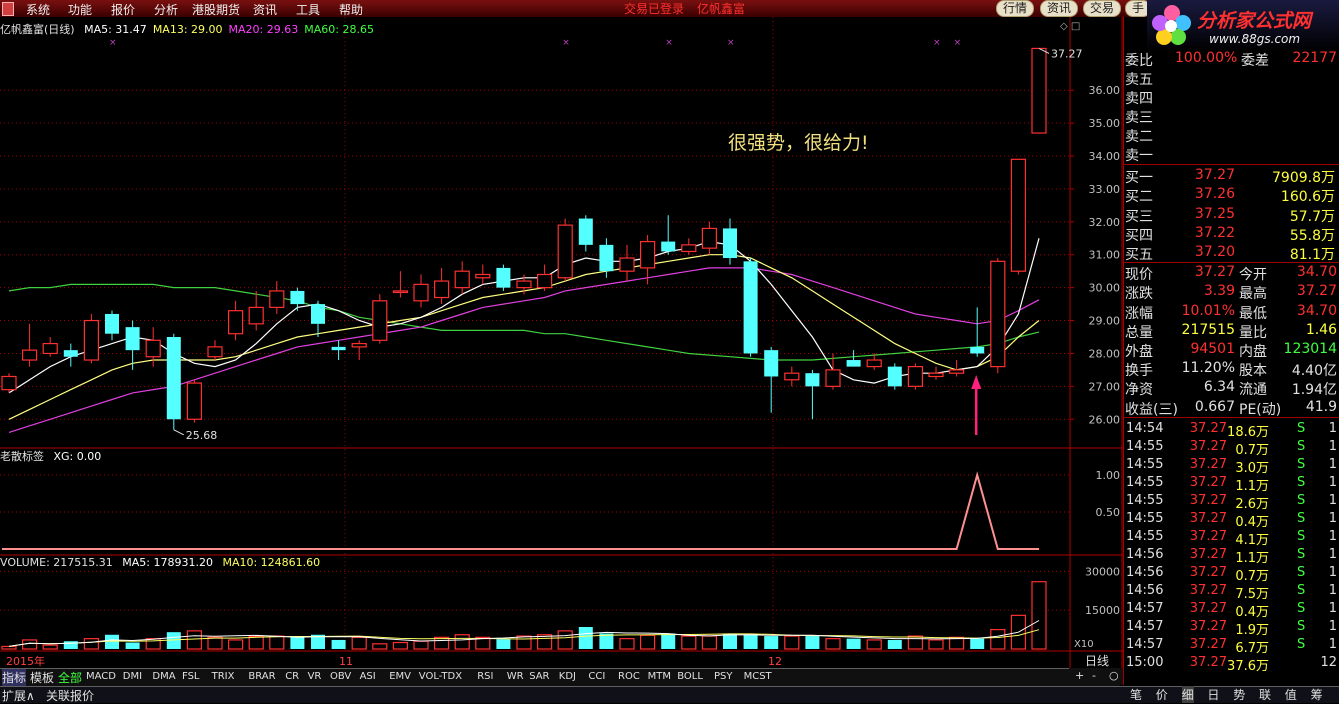 Image resolution: width=1339 pixels, height=704 pixels. Describe the element at coordinates (485, 676) in the screenshot. I see `indicator-tab-rsi: RSI` at that location.